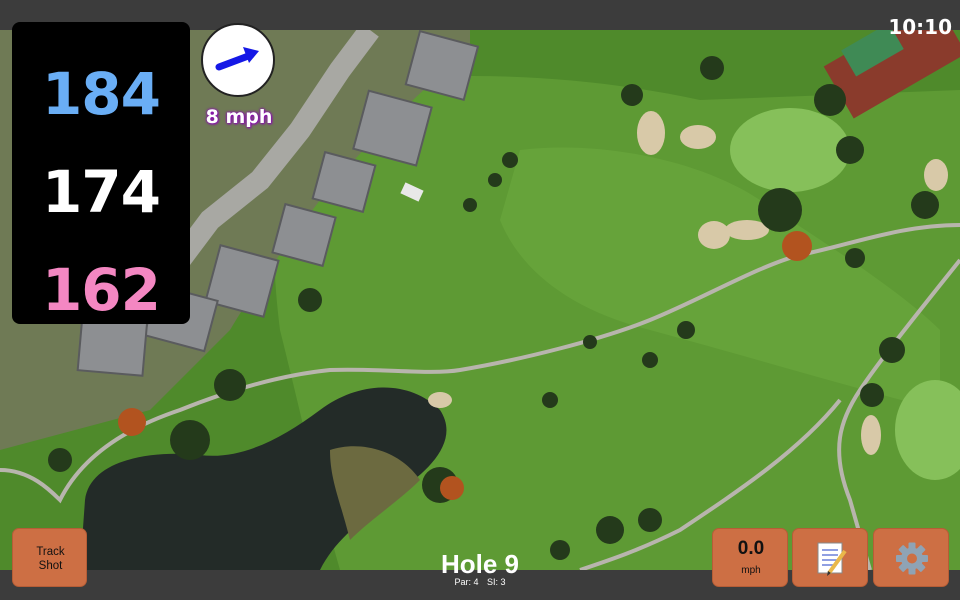 The height and width of the screenshot is (600, 960). Describe the element at coordinates (496, 582) in the screenshot. I see `stroke-index-label: SI: 3` at that location.